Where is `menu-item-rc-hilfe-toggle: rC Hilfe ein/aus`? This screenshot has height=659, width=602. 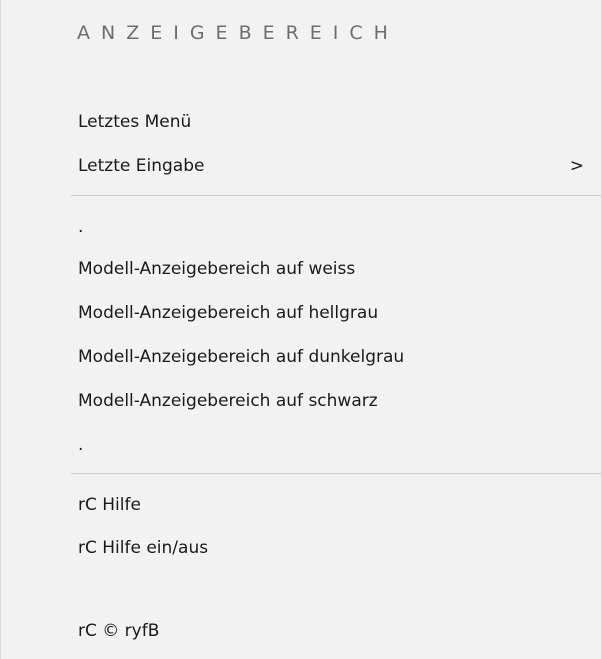 menu-item-rc-hilfe-toggle: rC Hilfe ein/aus is located at coordinates (301, 548).